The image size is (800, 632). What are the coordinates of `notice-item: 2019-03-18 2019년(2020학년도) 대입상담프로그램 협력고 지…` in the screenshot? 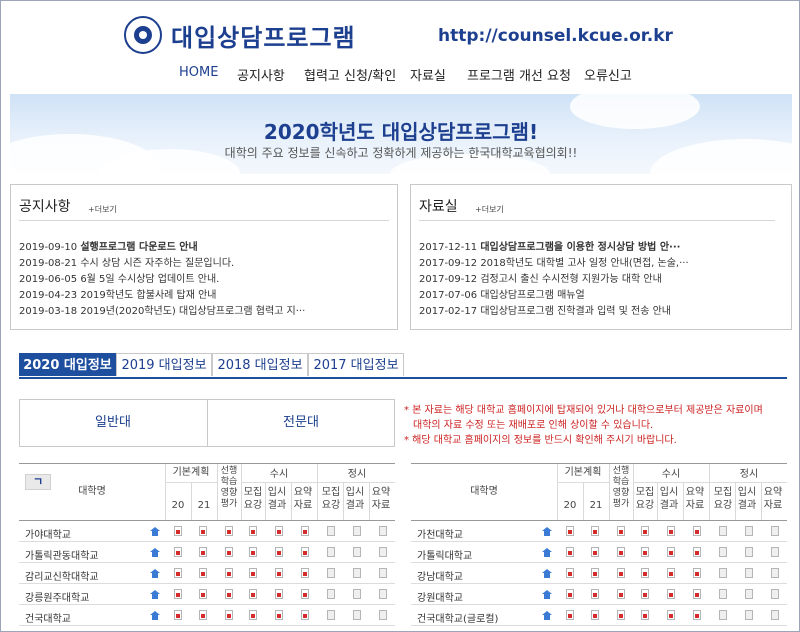 It's located at (162, 309).